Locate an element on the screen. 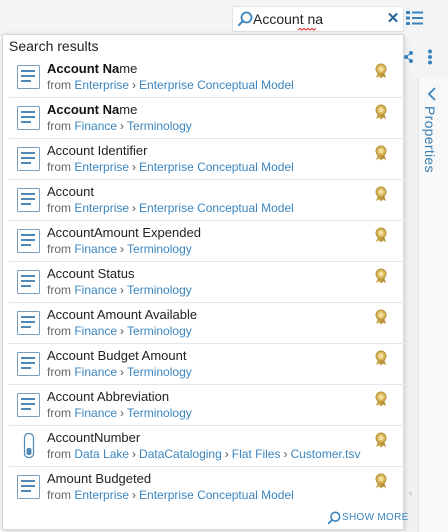 This screenshot has height=532, width=448. path-segment-link: Customer.tsv is located at coordinates (325, 454).